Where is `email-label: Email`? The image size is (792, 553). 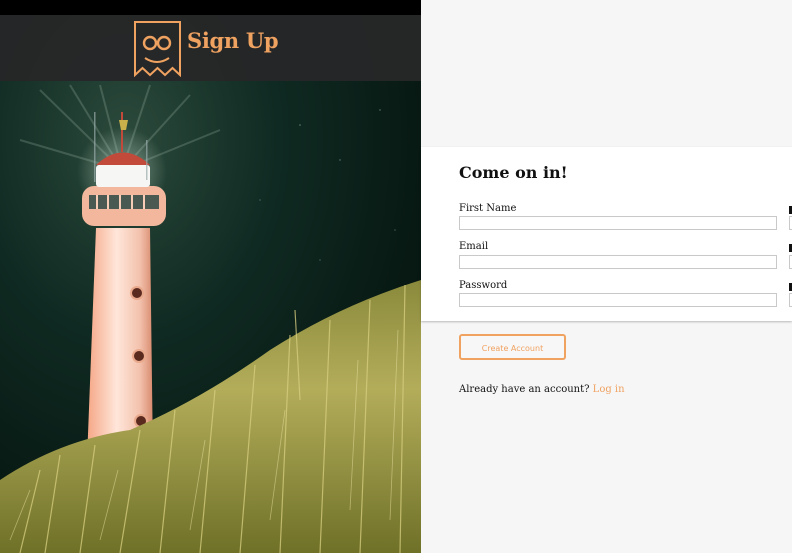
email-label: Email is located at coordinates (474, 246).